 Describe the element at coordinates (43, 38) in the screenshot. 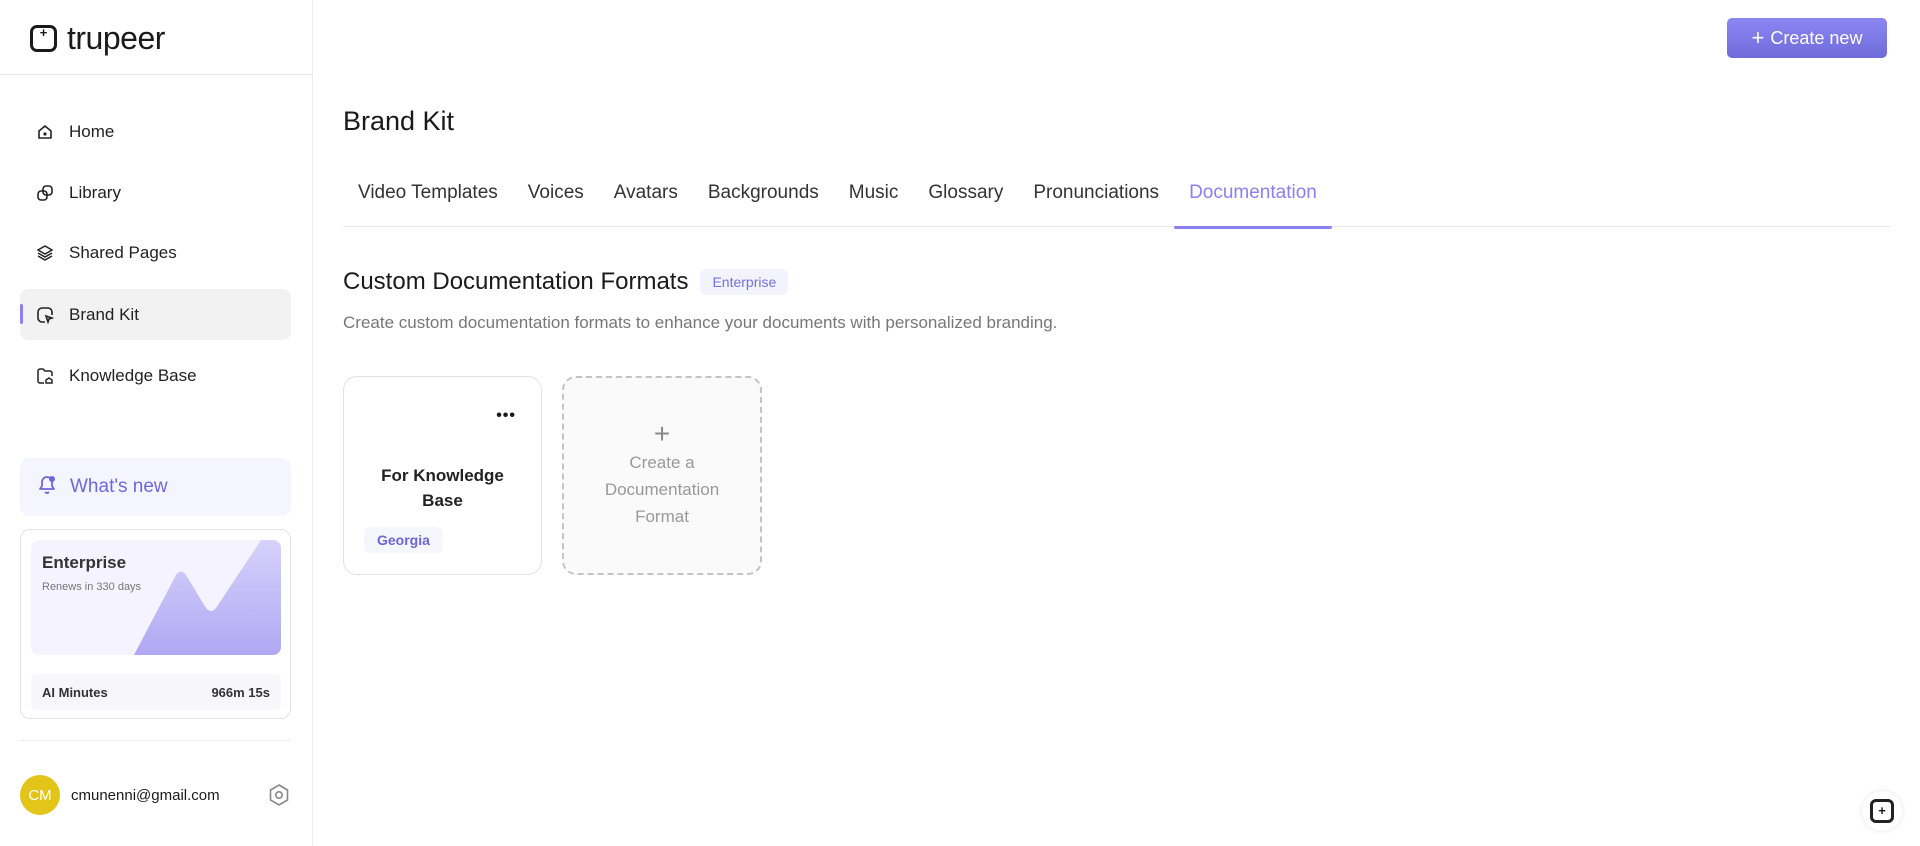

I see `logo-icon` at that location.